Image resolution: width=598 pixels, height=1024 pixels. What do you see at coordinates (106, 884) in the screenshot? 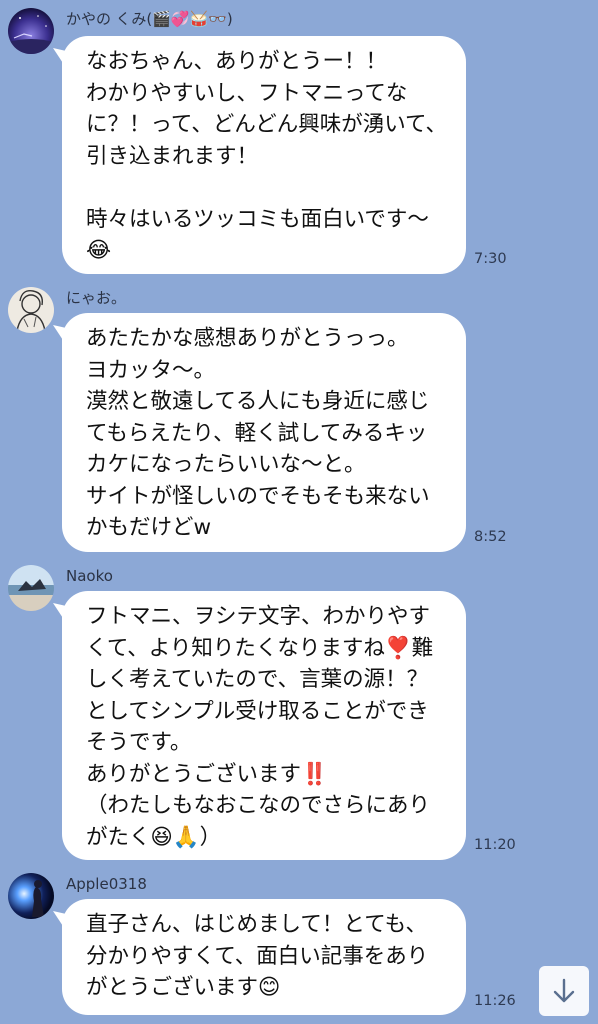
I see `sender-name: Apple0318` at bounding box center [106, 884].